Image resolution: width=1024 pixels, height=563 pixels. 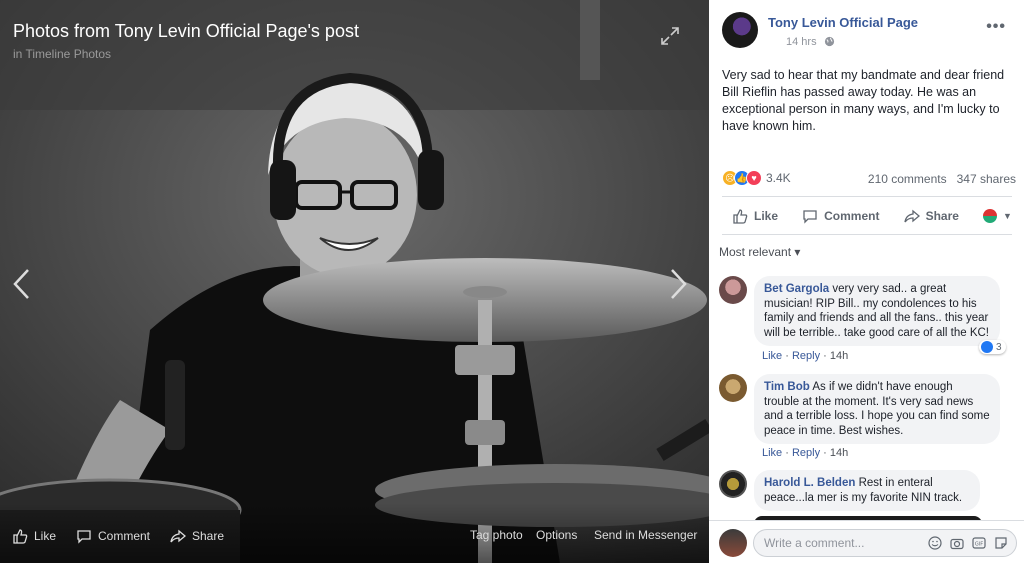 I want to click on love-reaction-icon: ♥, so click(x=754, y=178).